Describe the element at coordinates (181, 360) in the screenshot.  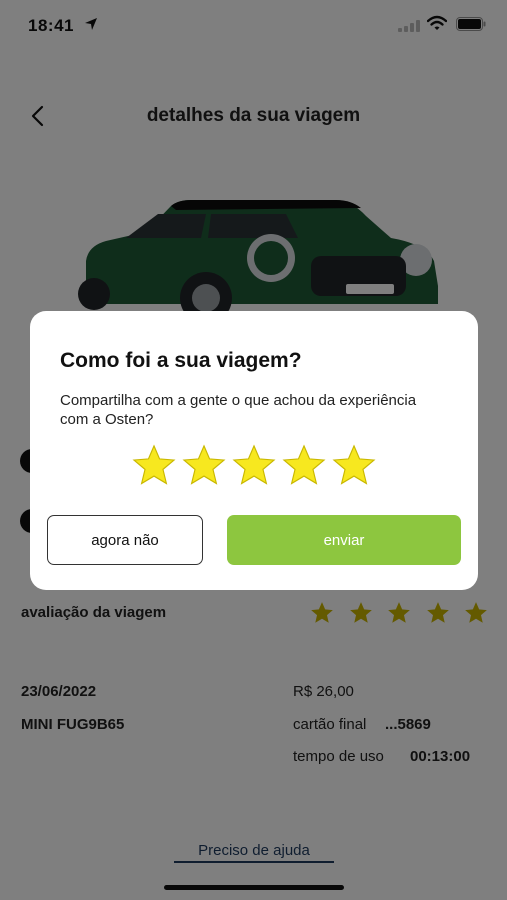
I see `modal-title: Como foi a sua viagem?` at that location.